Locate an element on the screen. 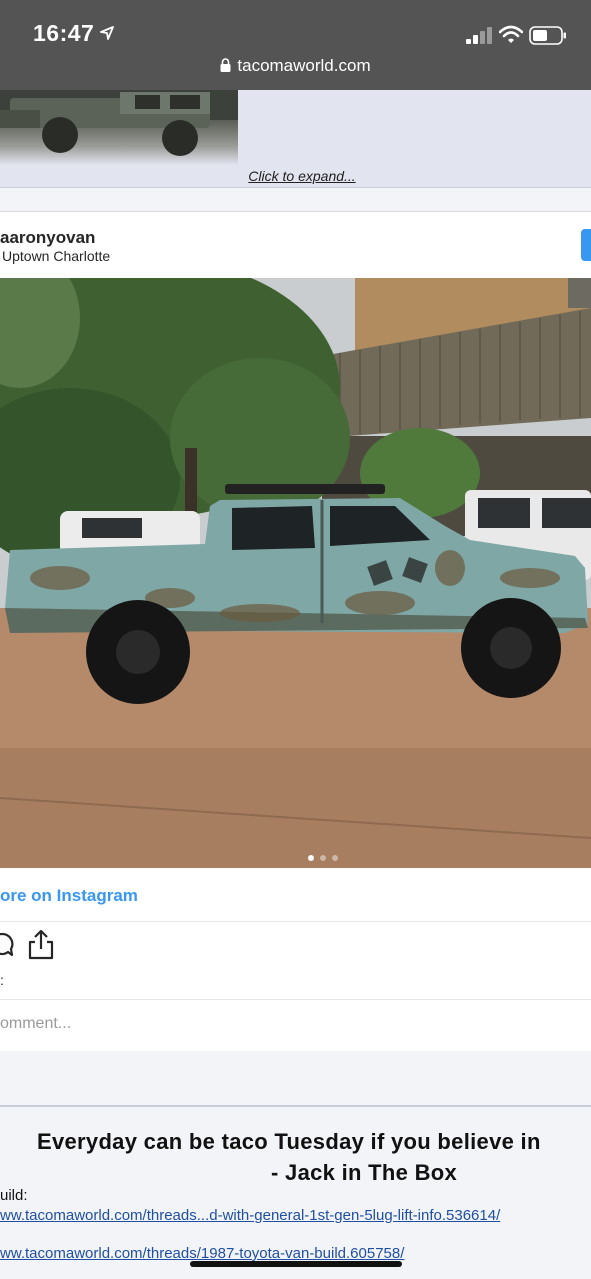 This screenshot has height=1279, width=591. home-indicator is located at coordinates (296, 1264).